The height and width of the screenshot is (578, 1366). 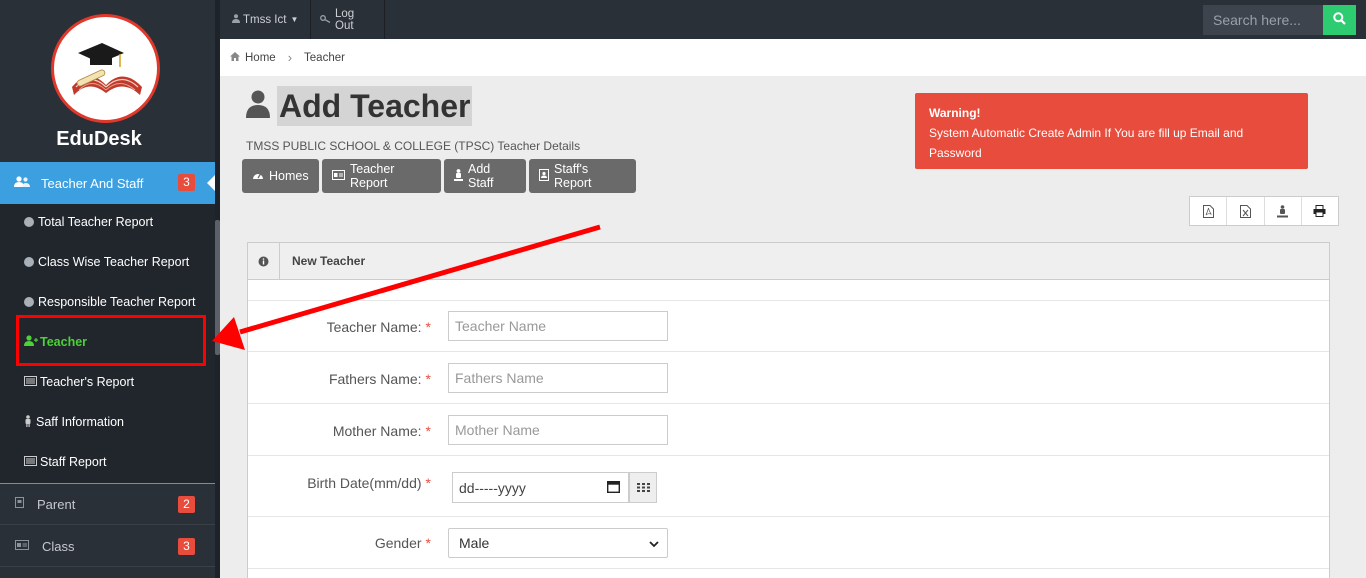 I want to click on grid-icon, so click(x=643, y=488).